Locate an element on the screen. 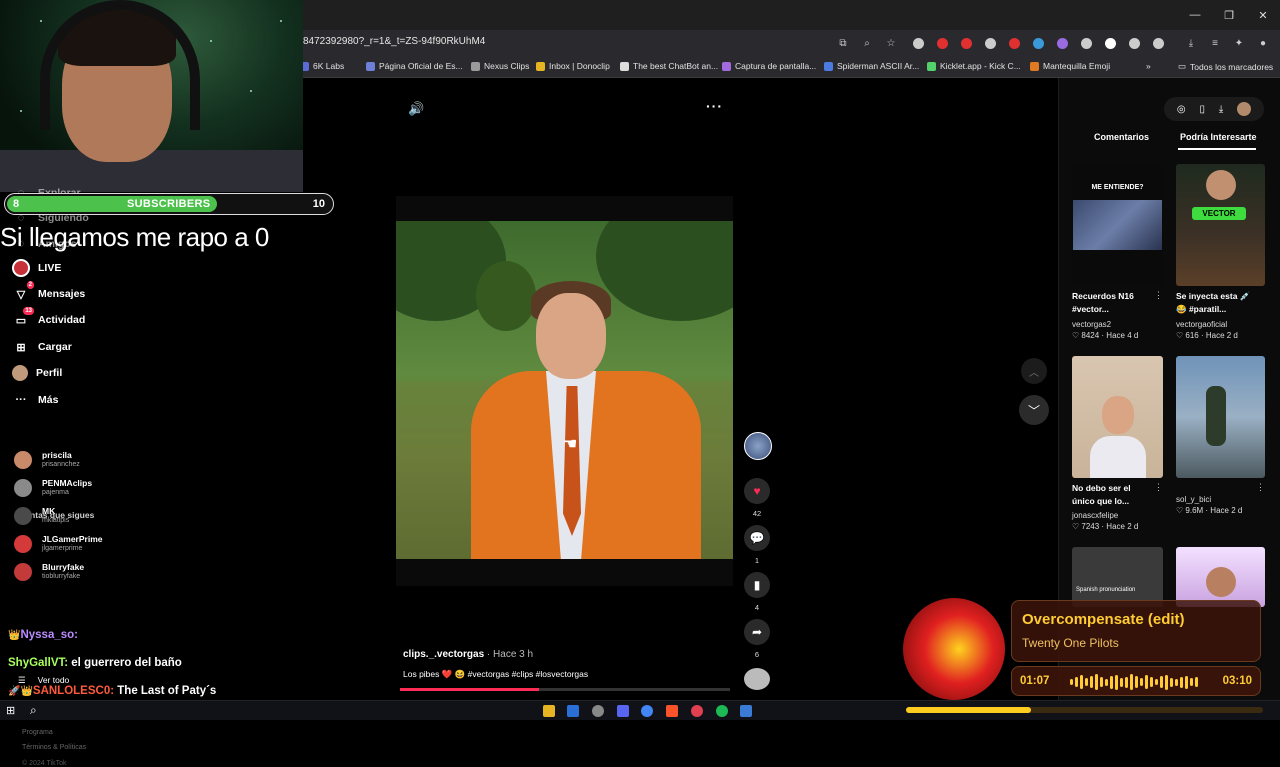  account-handle: tioblurryfake is located at coordinates (61, 576).